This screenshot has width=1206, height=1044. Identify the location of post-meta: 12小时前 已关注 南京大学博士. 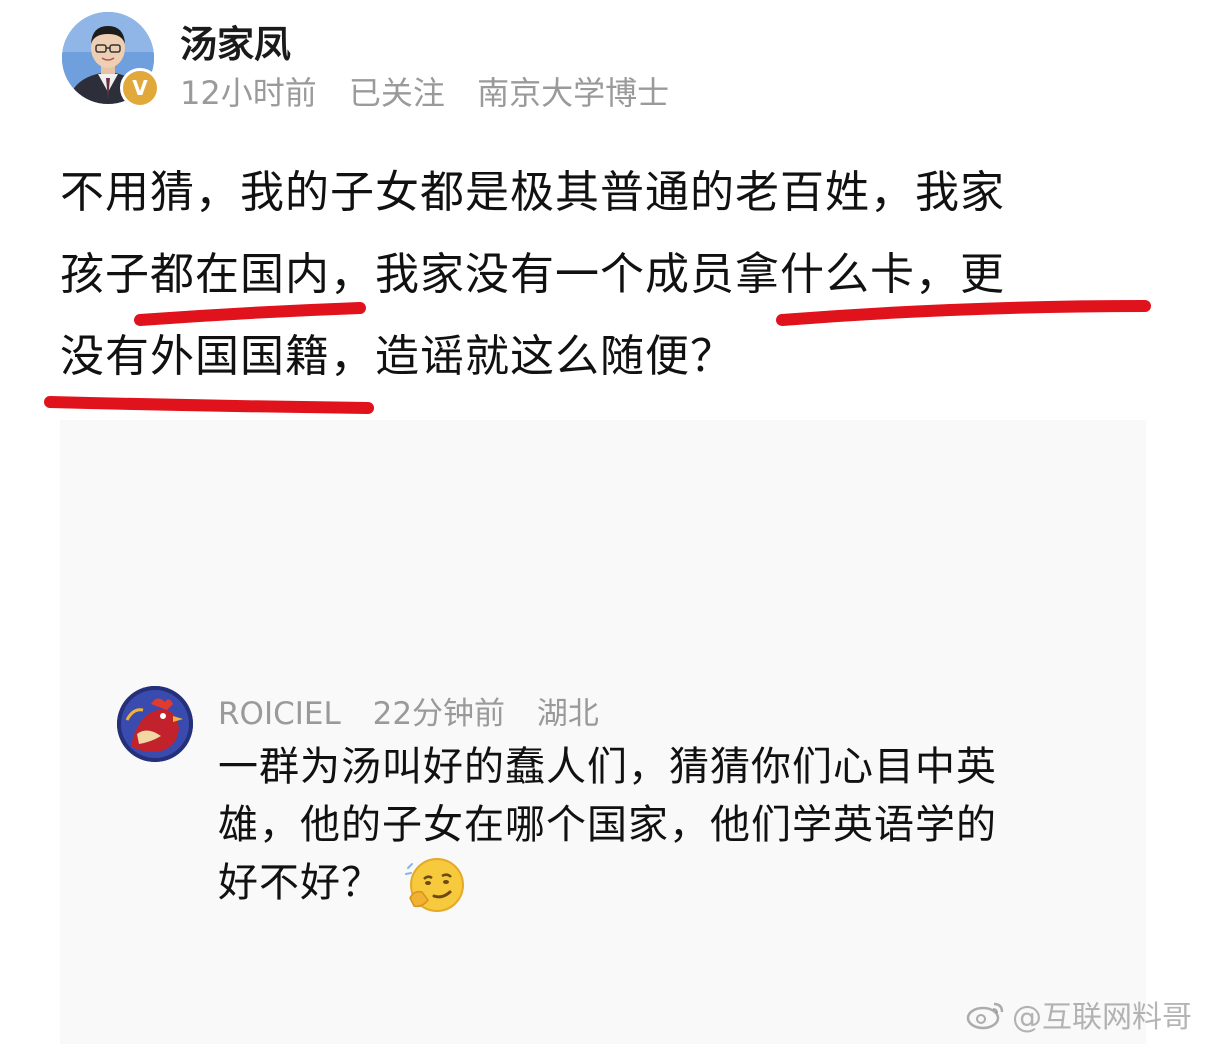
(435, 91).